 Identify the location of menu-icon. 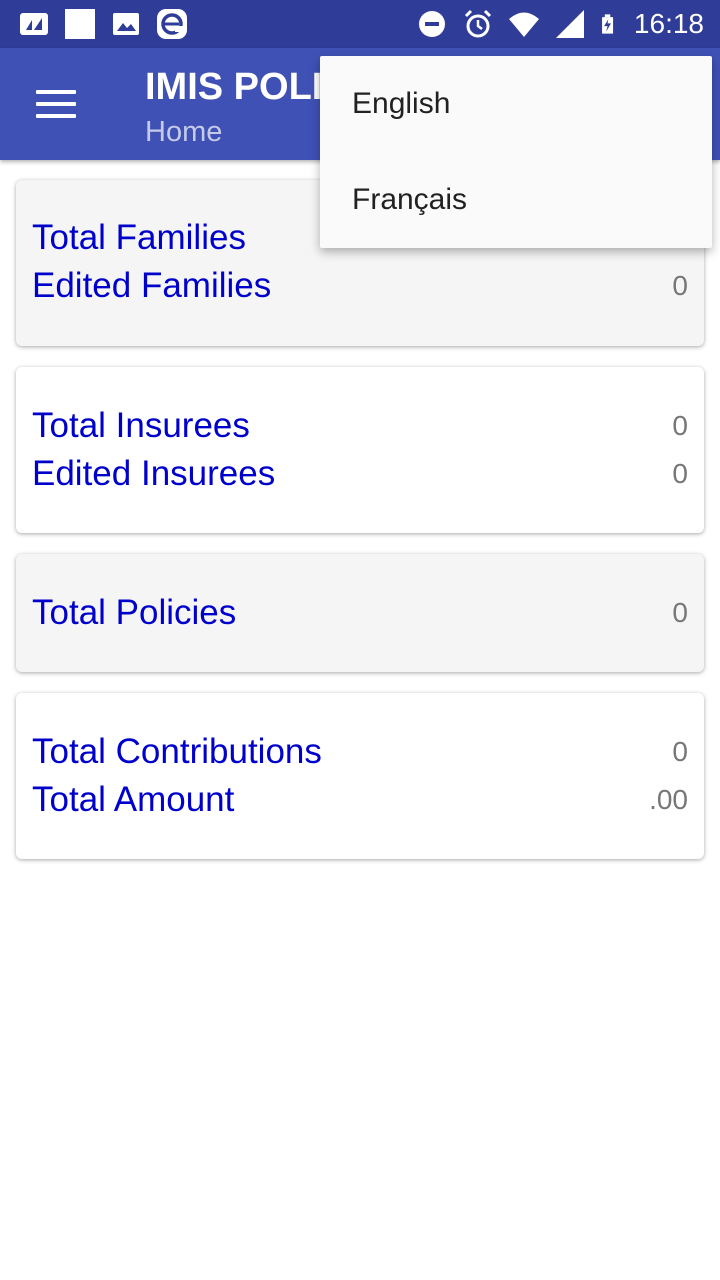
(56, 104).